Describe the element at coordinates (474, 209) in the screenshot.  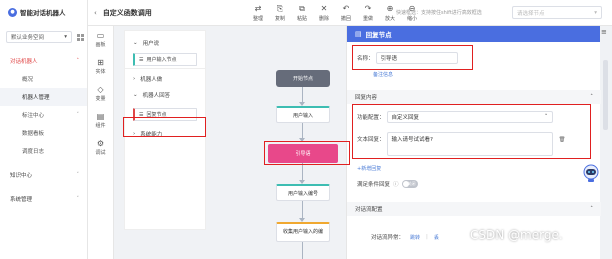
I see `section-exception: 对话流配置 ˄` at that location.